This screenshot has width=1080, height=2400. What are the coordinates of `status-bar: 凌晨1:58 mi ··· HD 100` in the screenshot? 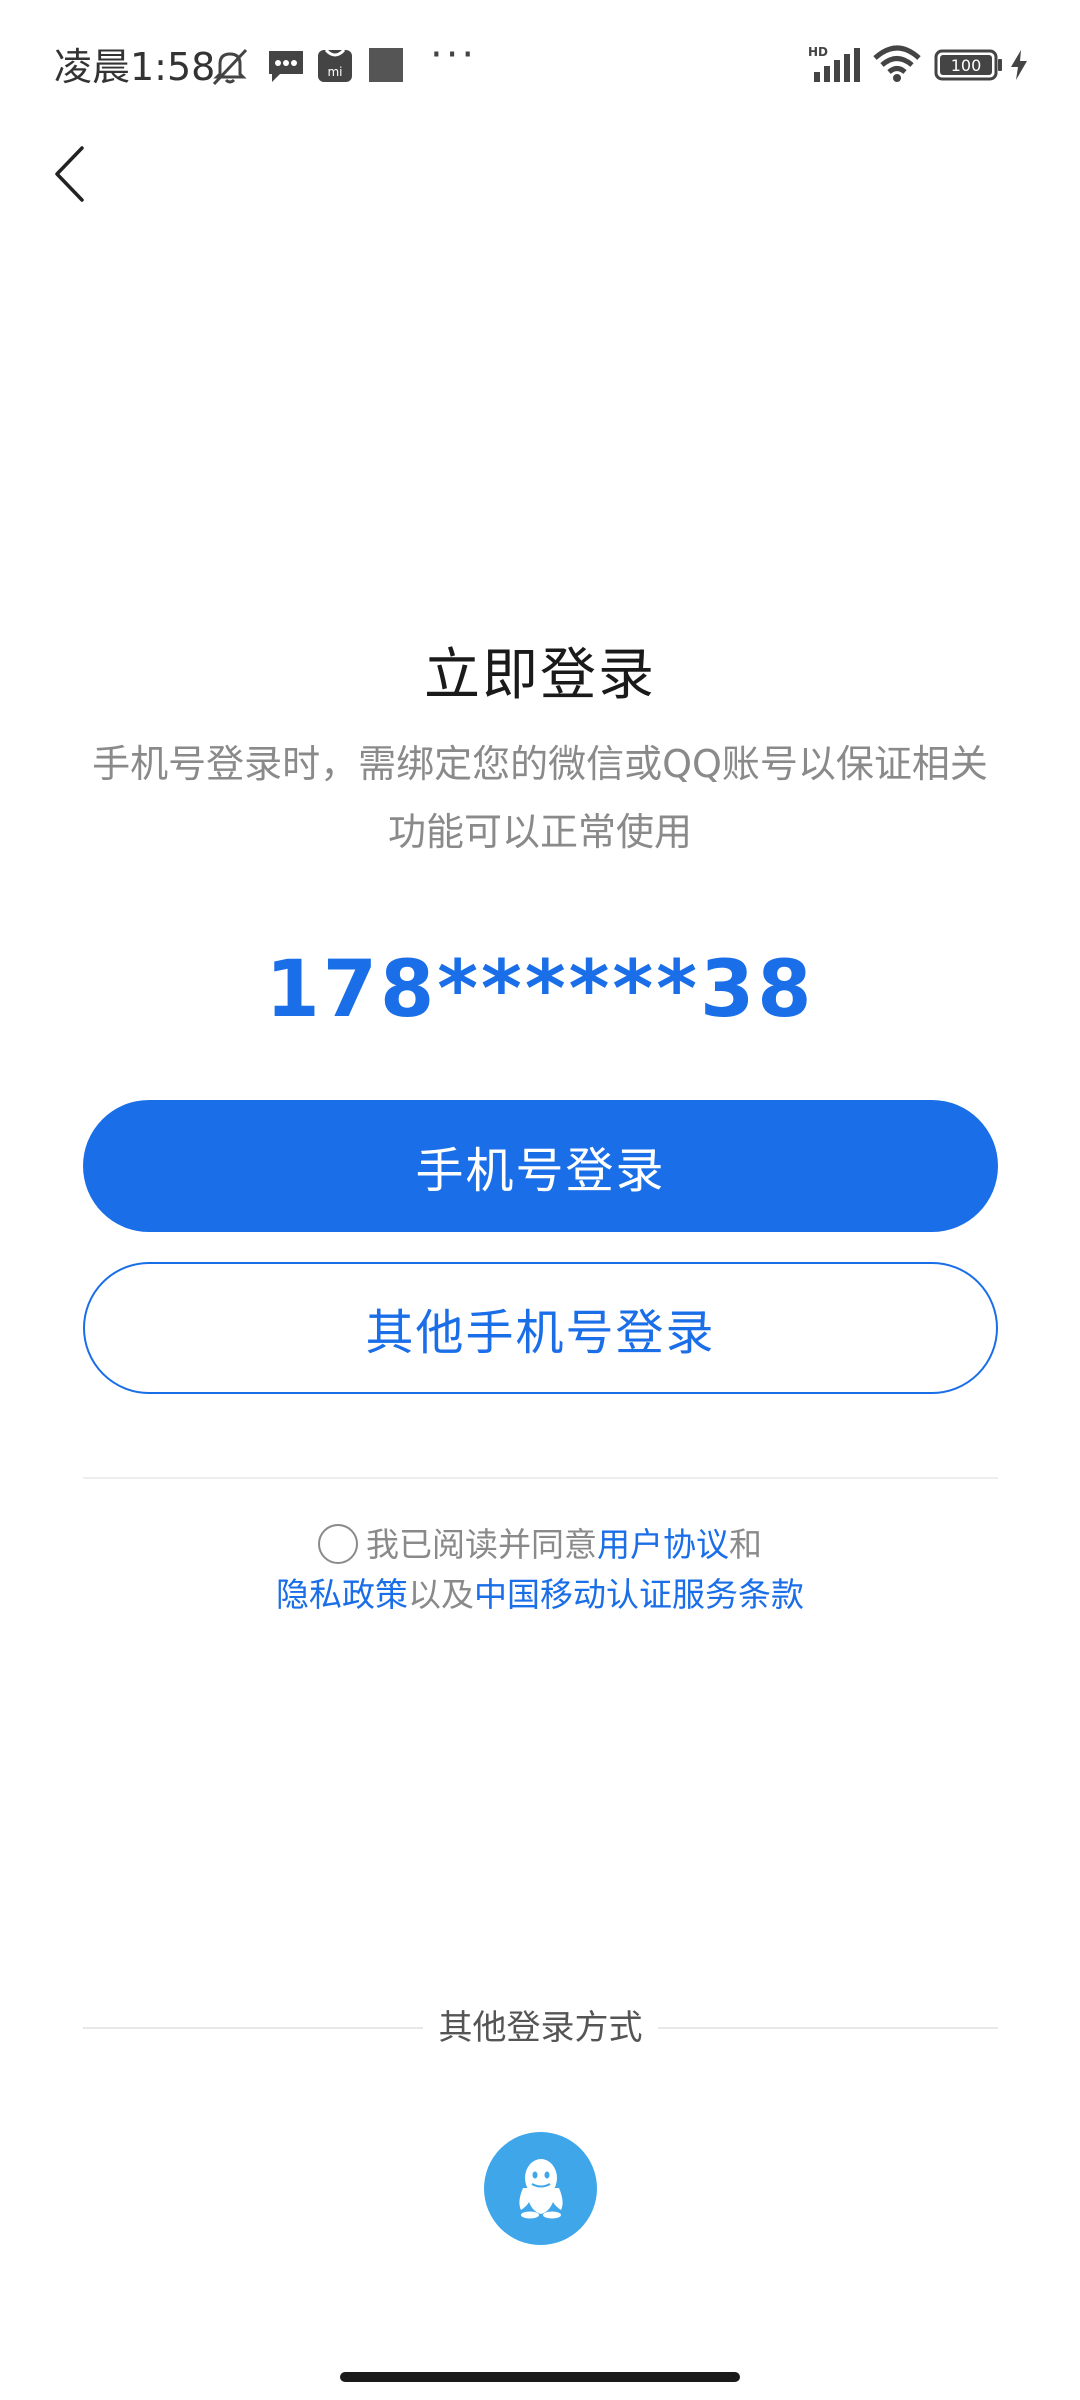 It's located at (540, 65).